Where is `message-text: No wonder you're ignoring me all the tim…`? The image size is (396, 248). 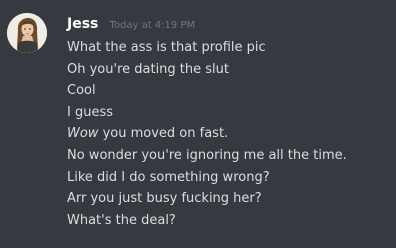 message-text: No wonder you're ignoring me all the tim… is located at coordinates (207, 155).